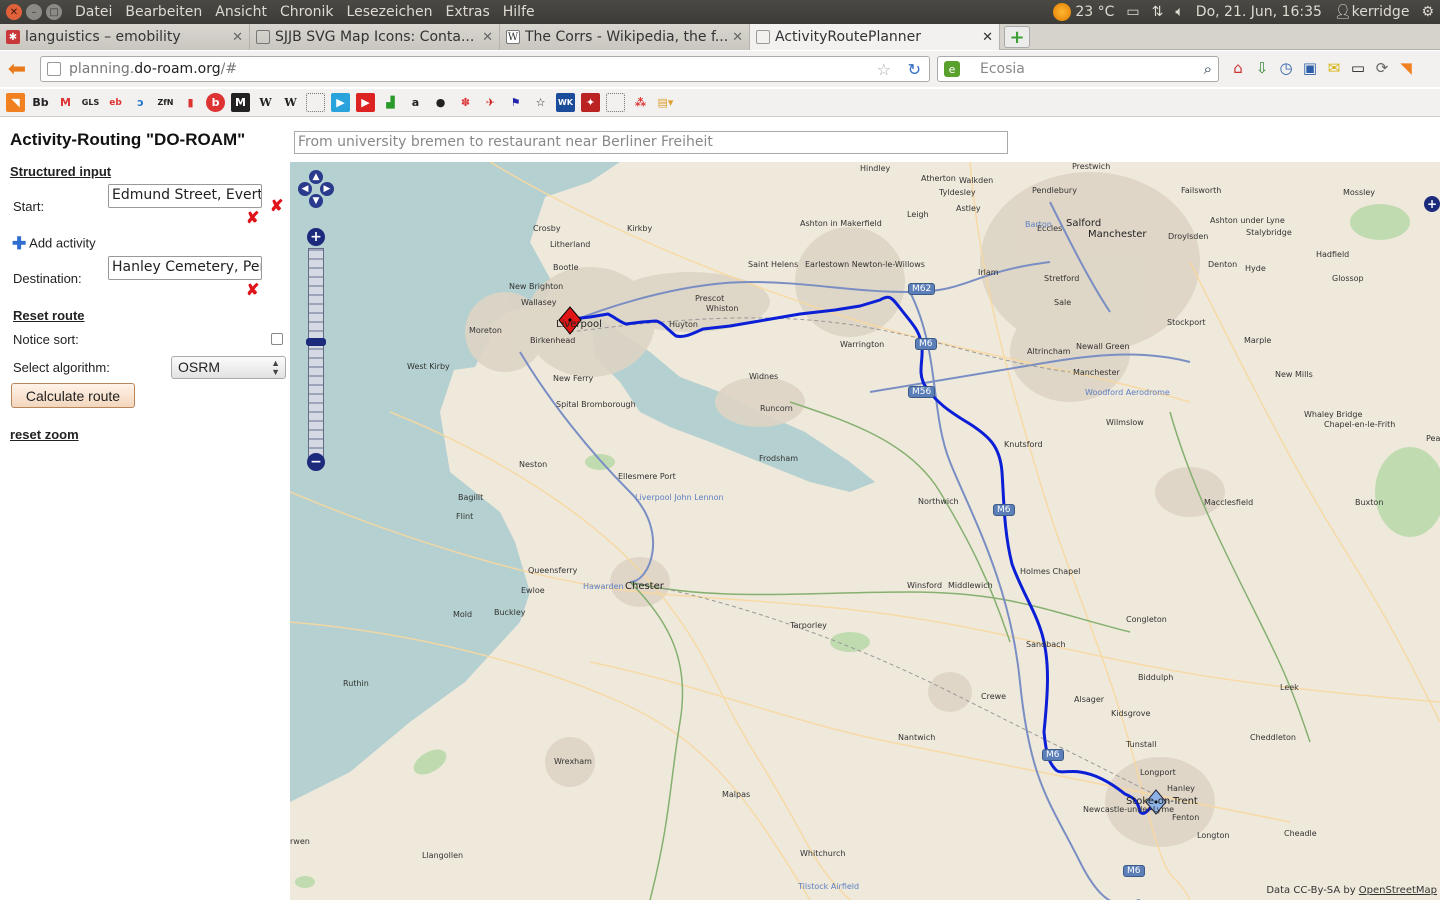 This screenshot has height=900, width=1440. I want to click on structured-input-link: Structured input, so click(60, 171).